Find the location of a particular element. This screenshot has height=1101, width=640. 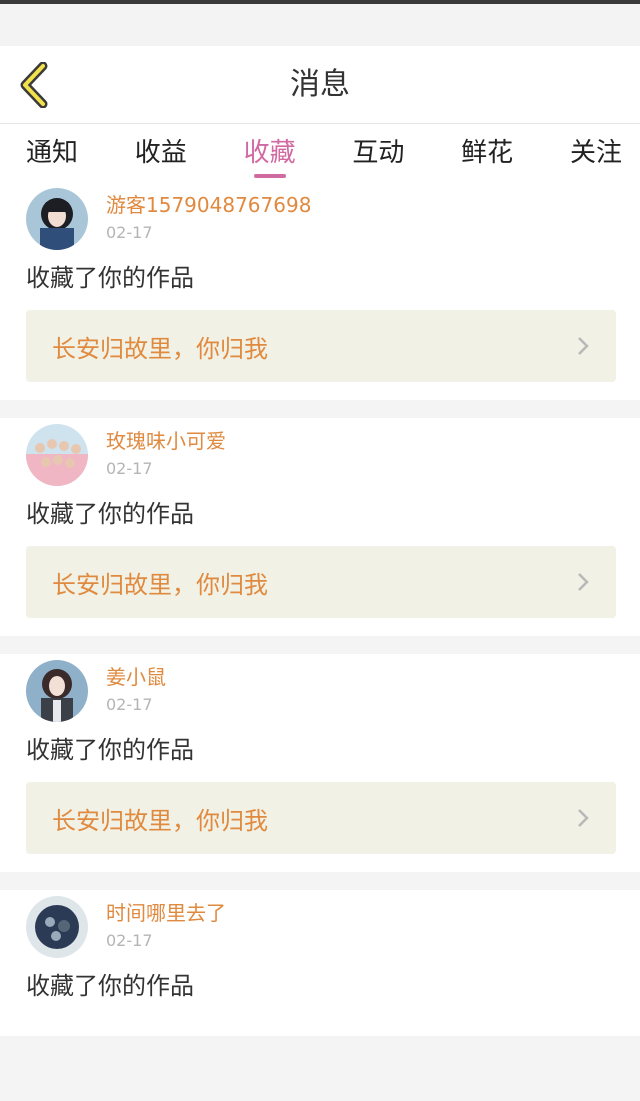

card-header: 游客1579048767698 02-17 is located at coordinates (321, 219).